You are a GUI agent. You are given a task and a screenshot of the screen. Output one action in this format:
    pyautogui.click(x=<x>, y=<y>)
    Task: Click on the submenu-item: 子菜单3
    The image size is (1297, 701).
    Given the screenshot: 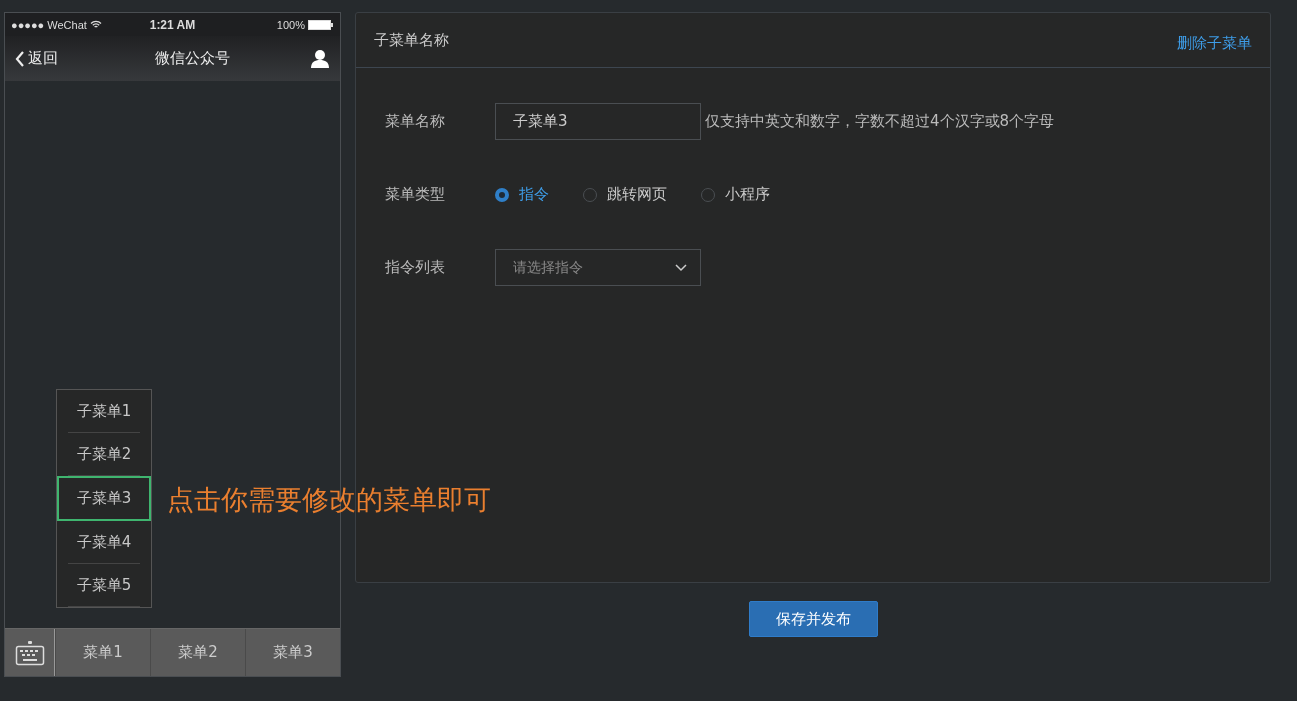 What is the action you would take?
    pyautogui.click(x=104, y=498)
    